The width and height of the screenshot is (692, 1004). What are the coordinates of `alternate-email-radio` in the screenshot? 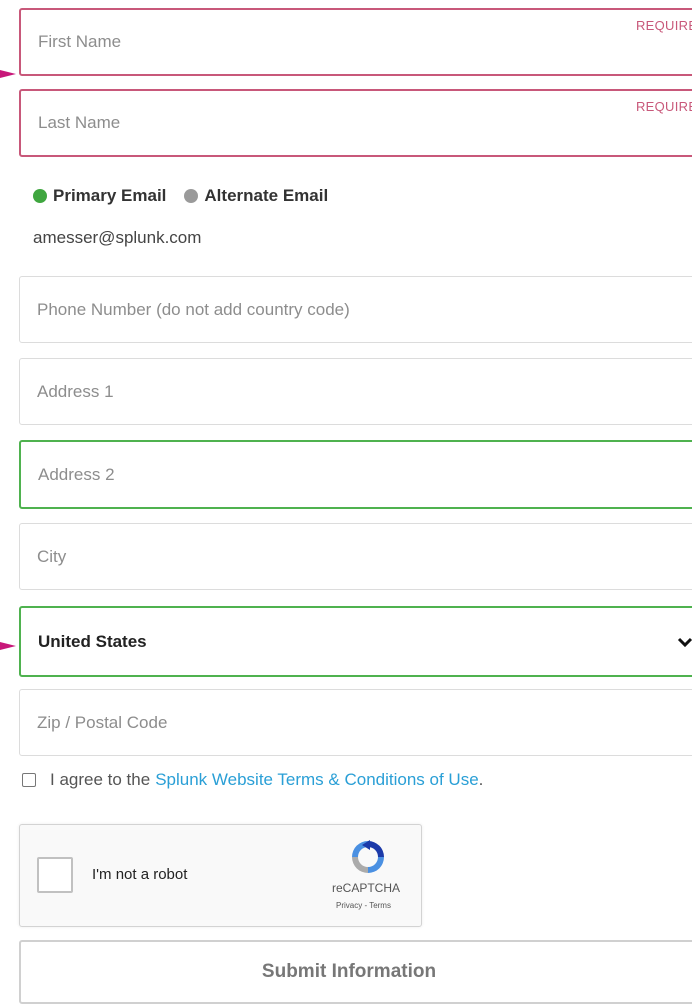 It's located at (191, 196).